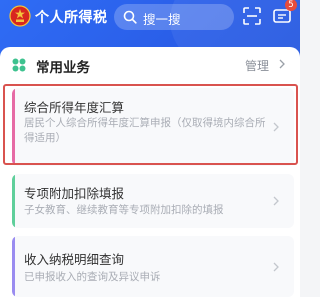 This screenshot has width=320, height=297. Describe the element at coordinates (19, 65) in the screenshot. I see `grid-icon` at that location.